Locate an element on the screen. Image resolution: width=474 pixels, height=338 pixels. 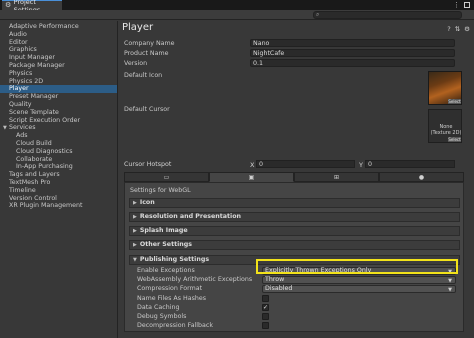
sidebar-item-package-manager: Package Manager is located at coordinates (58, 66).